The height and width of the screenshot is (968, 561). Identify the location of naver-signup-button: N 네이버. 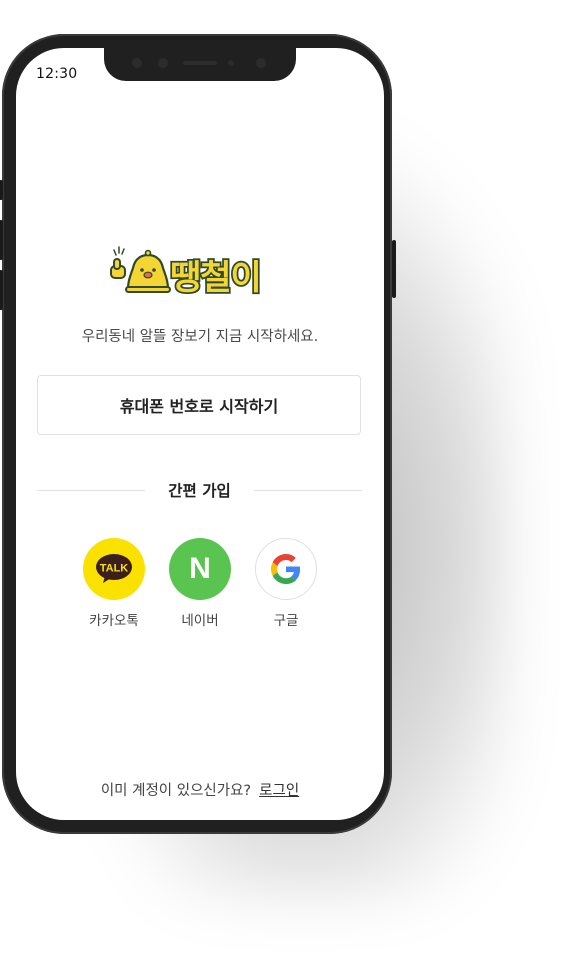
(200, 583).